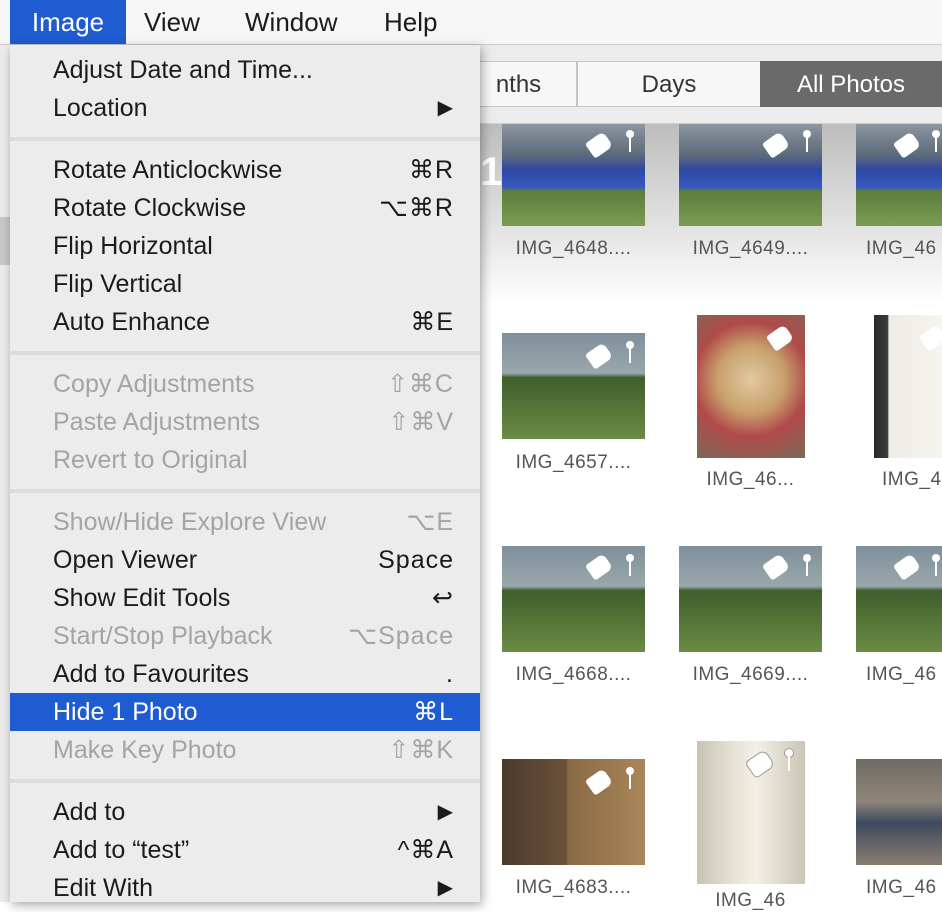 The width and height of the screenshot is (942, 912). I want to click on menu-item-open-viewer: Open Viewer Space, so click(245, 560).